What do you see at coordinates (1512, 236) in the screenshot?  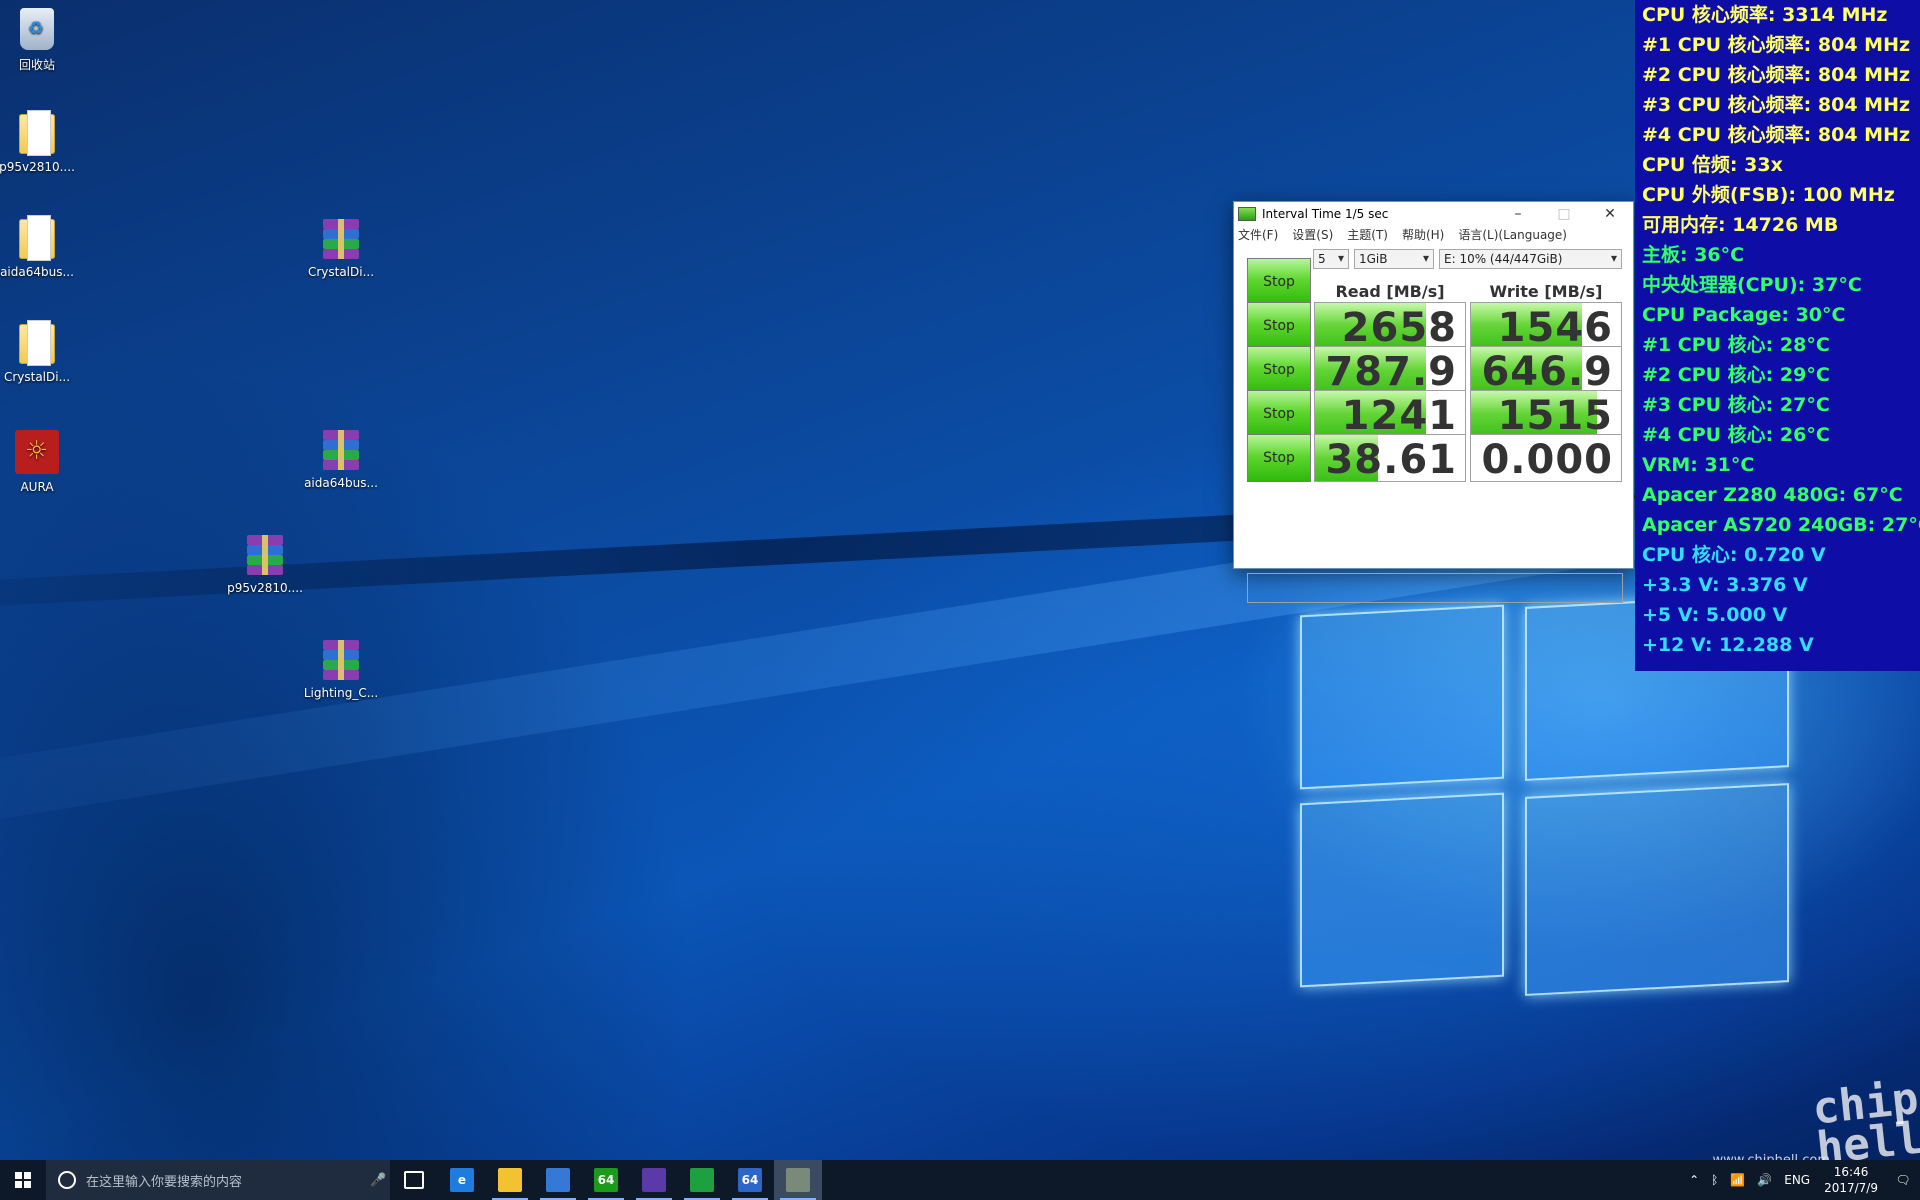 I see `menu-language: 语言(L)(Language)` at bounding box center [1512, 236].